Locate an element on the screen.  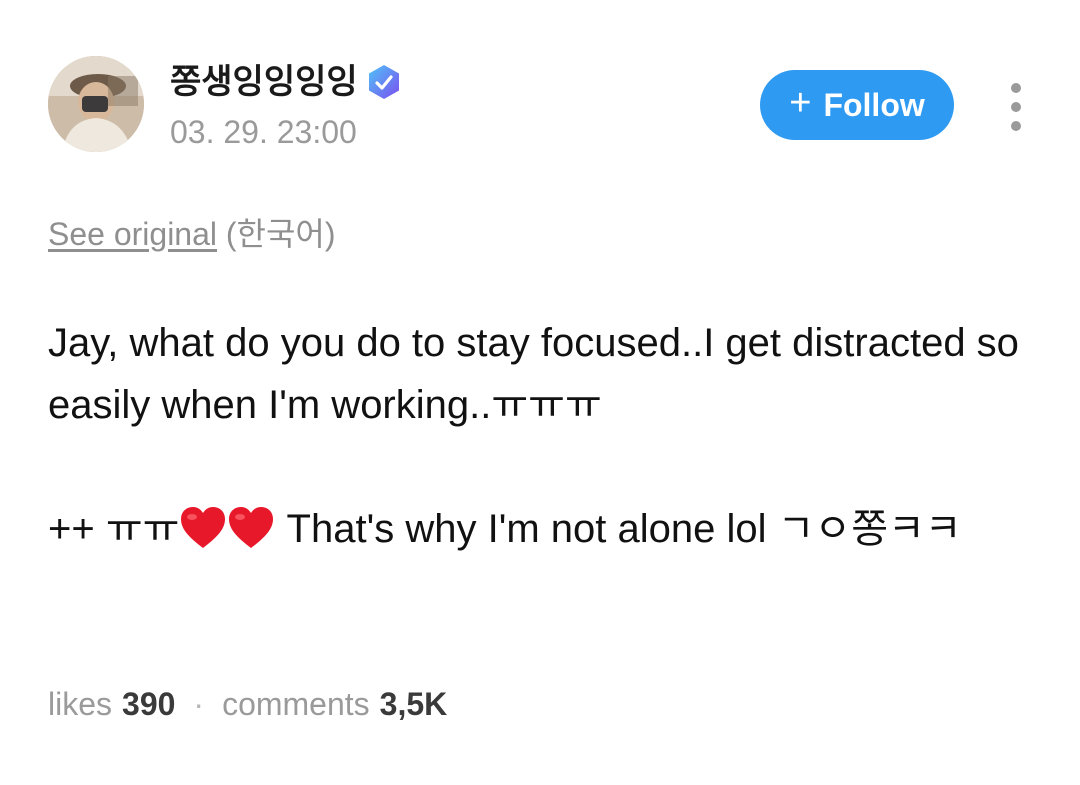
post-paragraph-2-prefix: ++ ㅠㅠ is located at coordinates (114, 529).